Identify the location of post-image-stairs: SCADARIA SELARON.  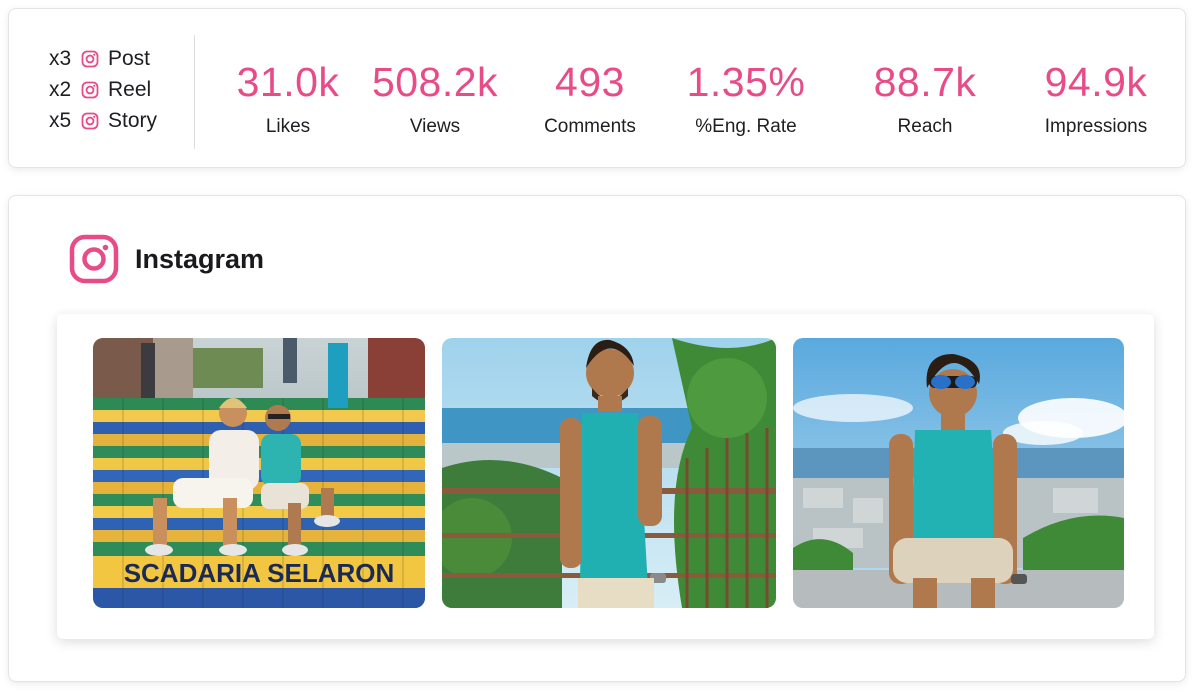
(259, 473).